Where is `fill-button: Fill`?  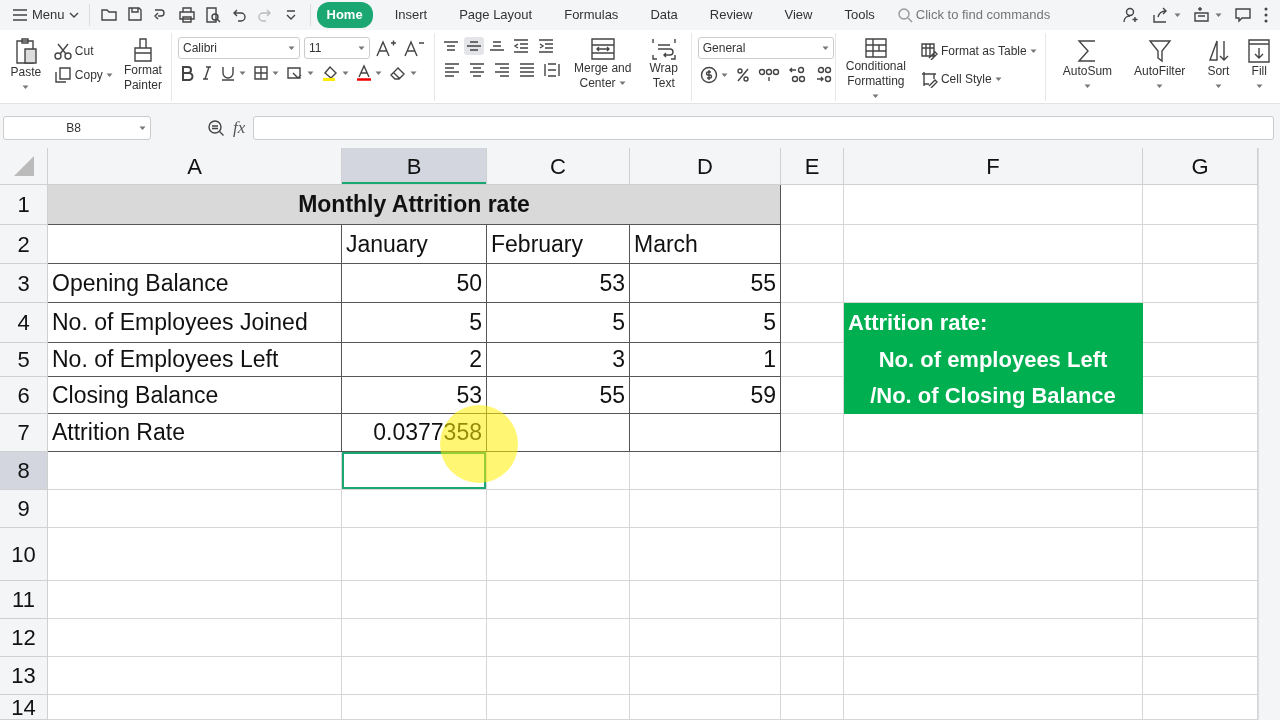 fill-button: Fill is located at coordinates (1259, 66).